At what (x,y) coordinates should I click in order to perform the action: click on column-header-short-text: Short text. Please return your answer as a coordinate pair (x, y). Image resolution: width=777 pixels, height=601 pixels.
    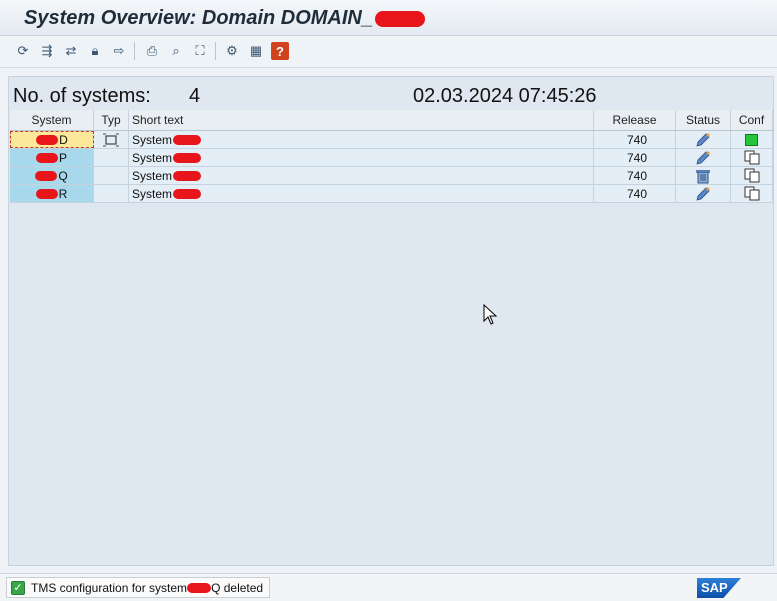
    Looking at the image, I should click on (361, 120).